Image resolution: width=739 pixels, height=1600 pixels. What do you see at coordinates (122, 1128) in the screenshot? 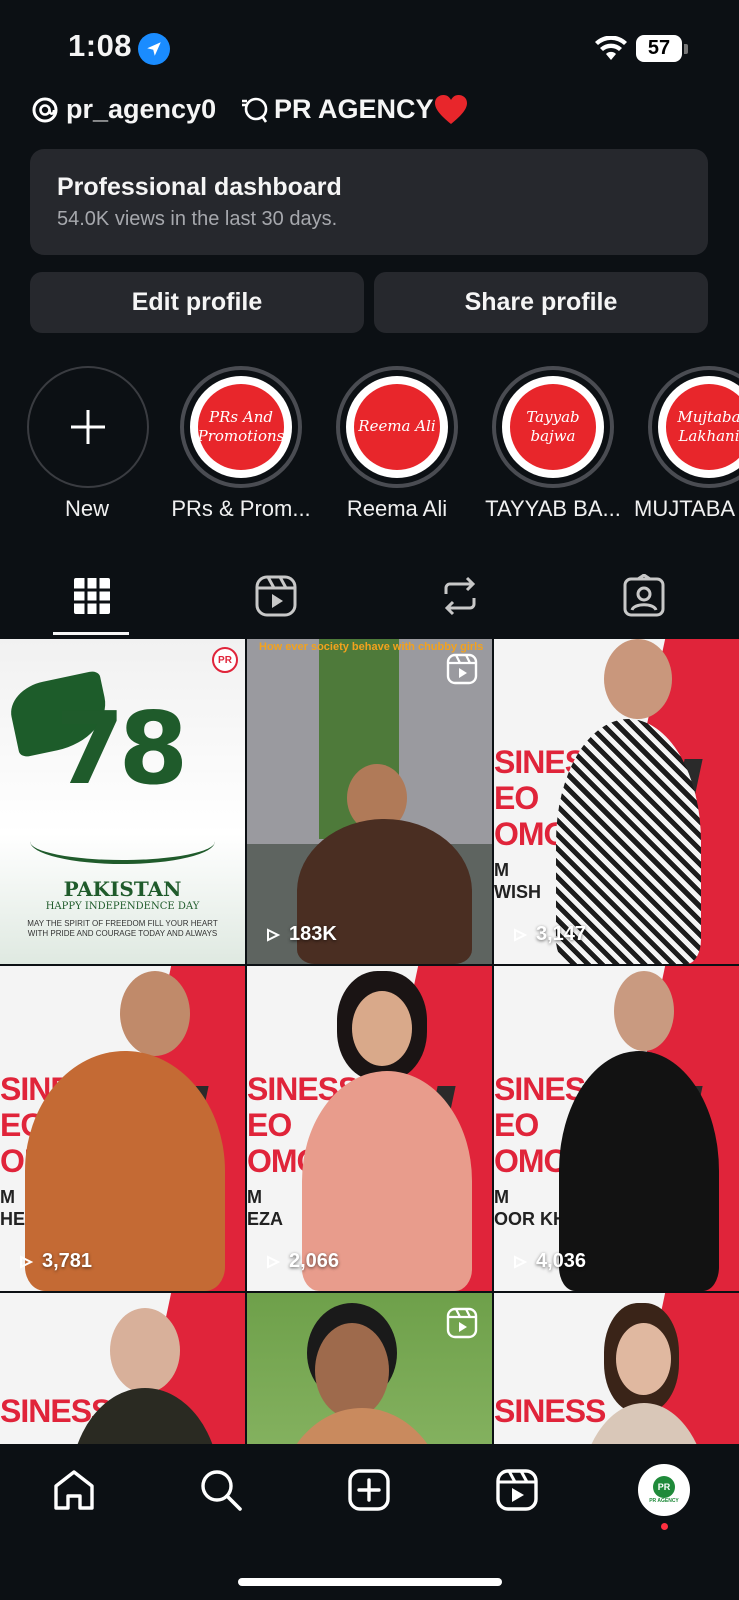
I see `post-tile: SINESSEOOMC MHEED 3,781` at bounding box center [122, 1128].